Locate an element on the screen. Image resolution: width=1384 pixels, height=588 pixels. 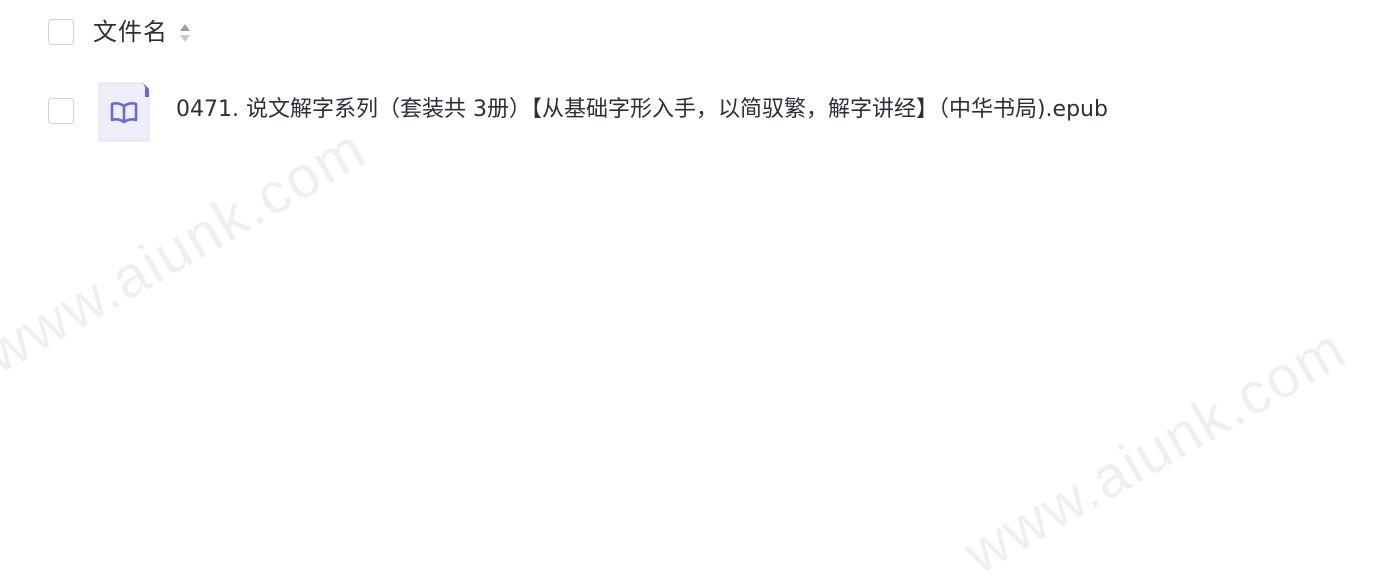
select-all-checkbox is located at coordinates (61, 32).